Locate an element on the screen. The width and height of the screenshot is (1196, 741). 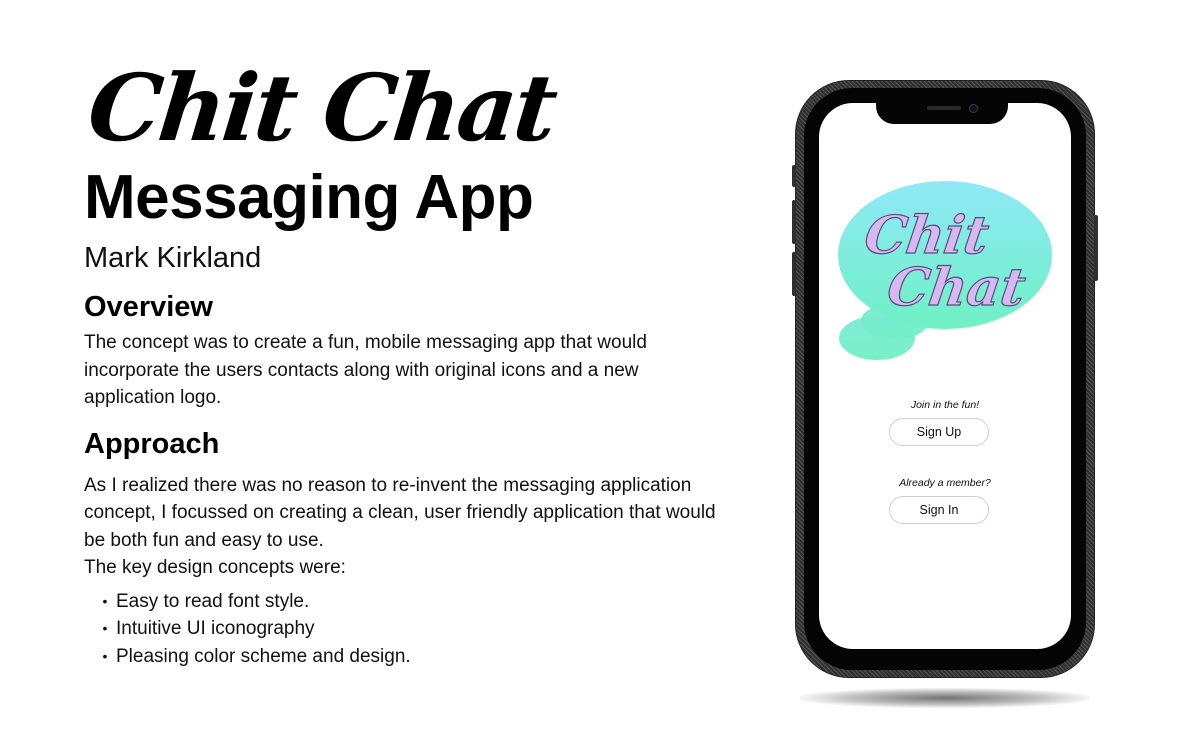
author-name: Mark Kirkland is located at coordinates (173, 258).